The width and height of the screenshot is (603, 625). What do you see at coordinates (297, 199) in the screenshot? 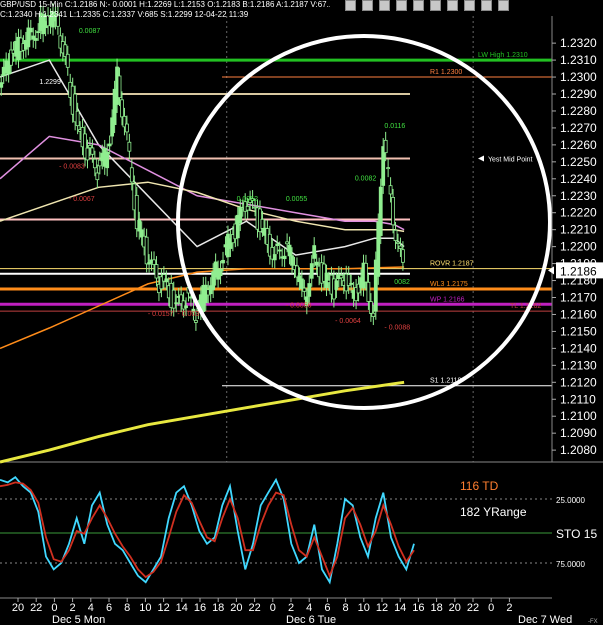
I see `swing-label: 0.0055` at bounding box center [297, 199].